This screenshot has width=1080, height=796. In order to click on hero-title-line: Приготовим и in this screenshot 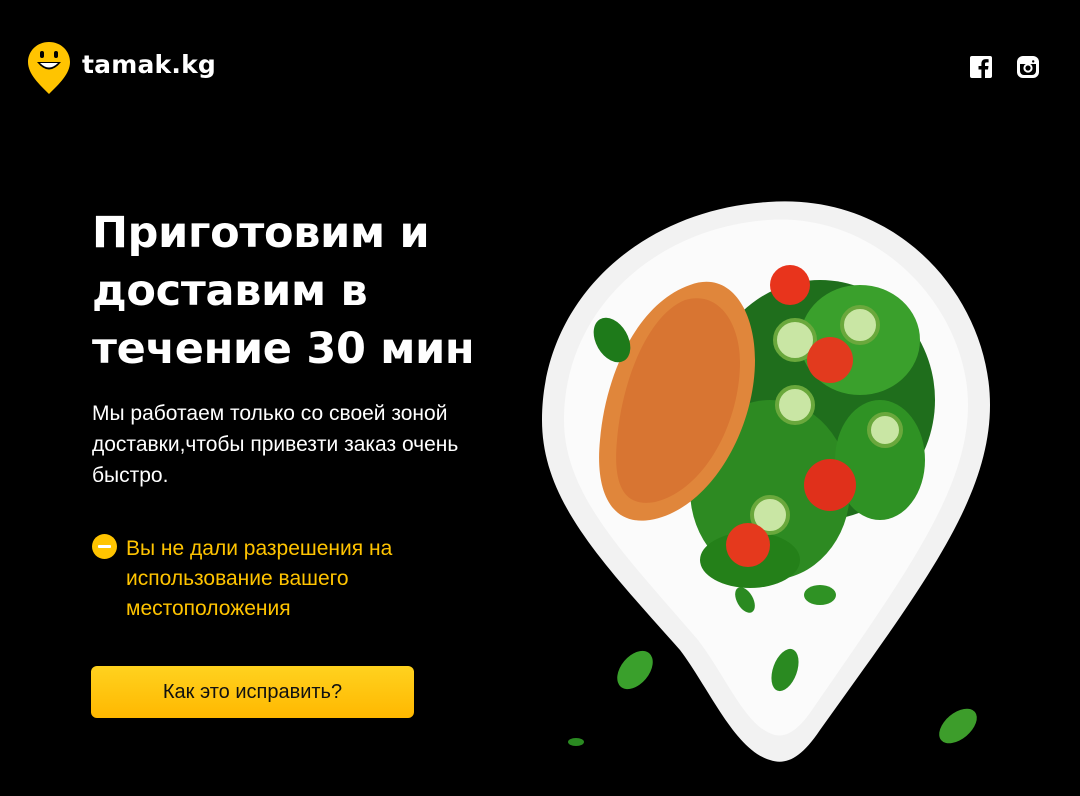, I will do `click(261, 233)`.